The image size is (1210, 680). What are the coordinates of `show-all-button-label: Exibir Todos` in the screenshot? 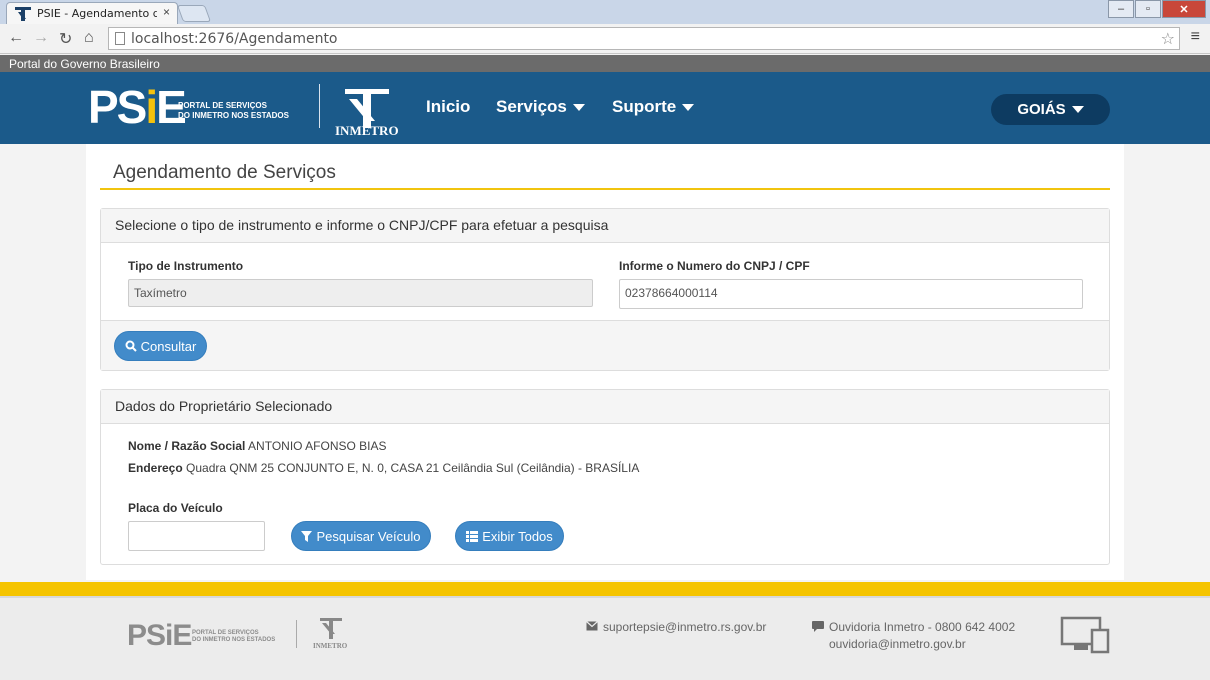 It's located at (517, 536).